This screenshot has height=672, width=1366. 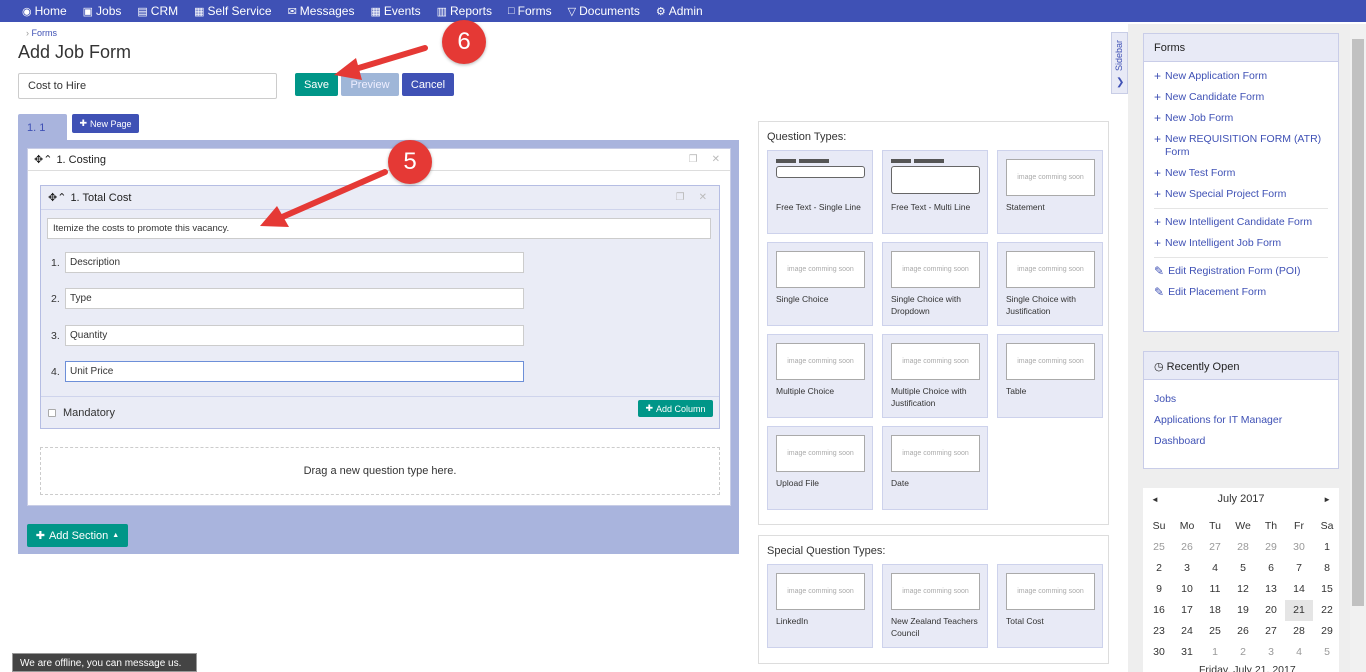 What do you see at coordinates (294, 298) in the screenshot?
I see `column-input: Type` at bounding box center [294, 298].